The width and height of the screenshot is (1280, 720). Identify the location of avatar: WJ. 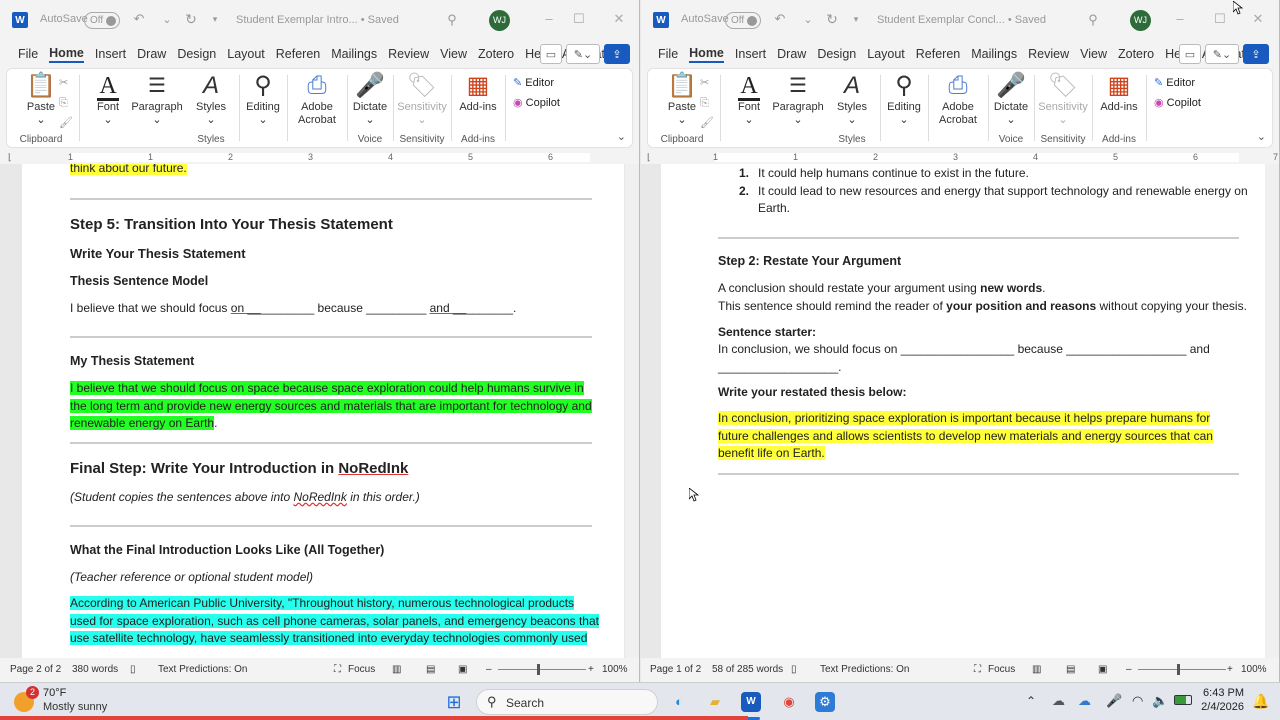
(1140, 20).